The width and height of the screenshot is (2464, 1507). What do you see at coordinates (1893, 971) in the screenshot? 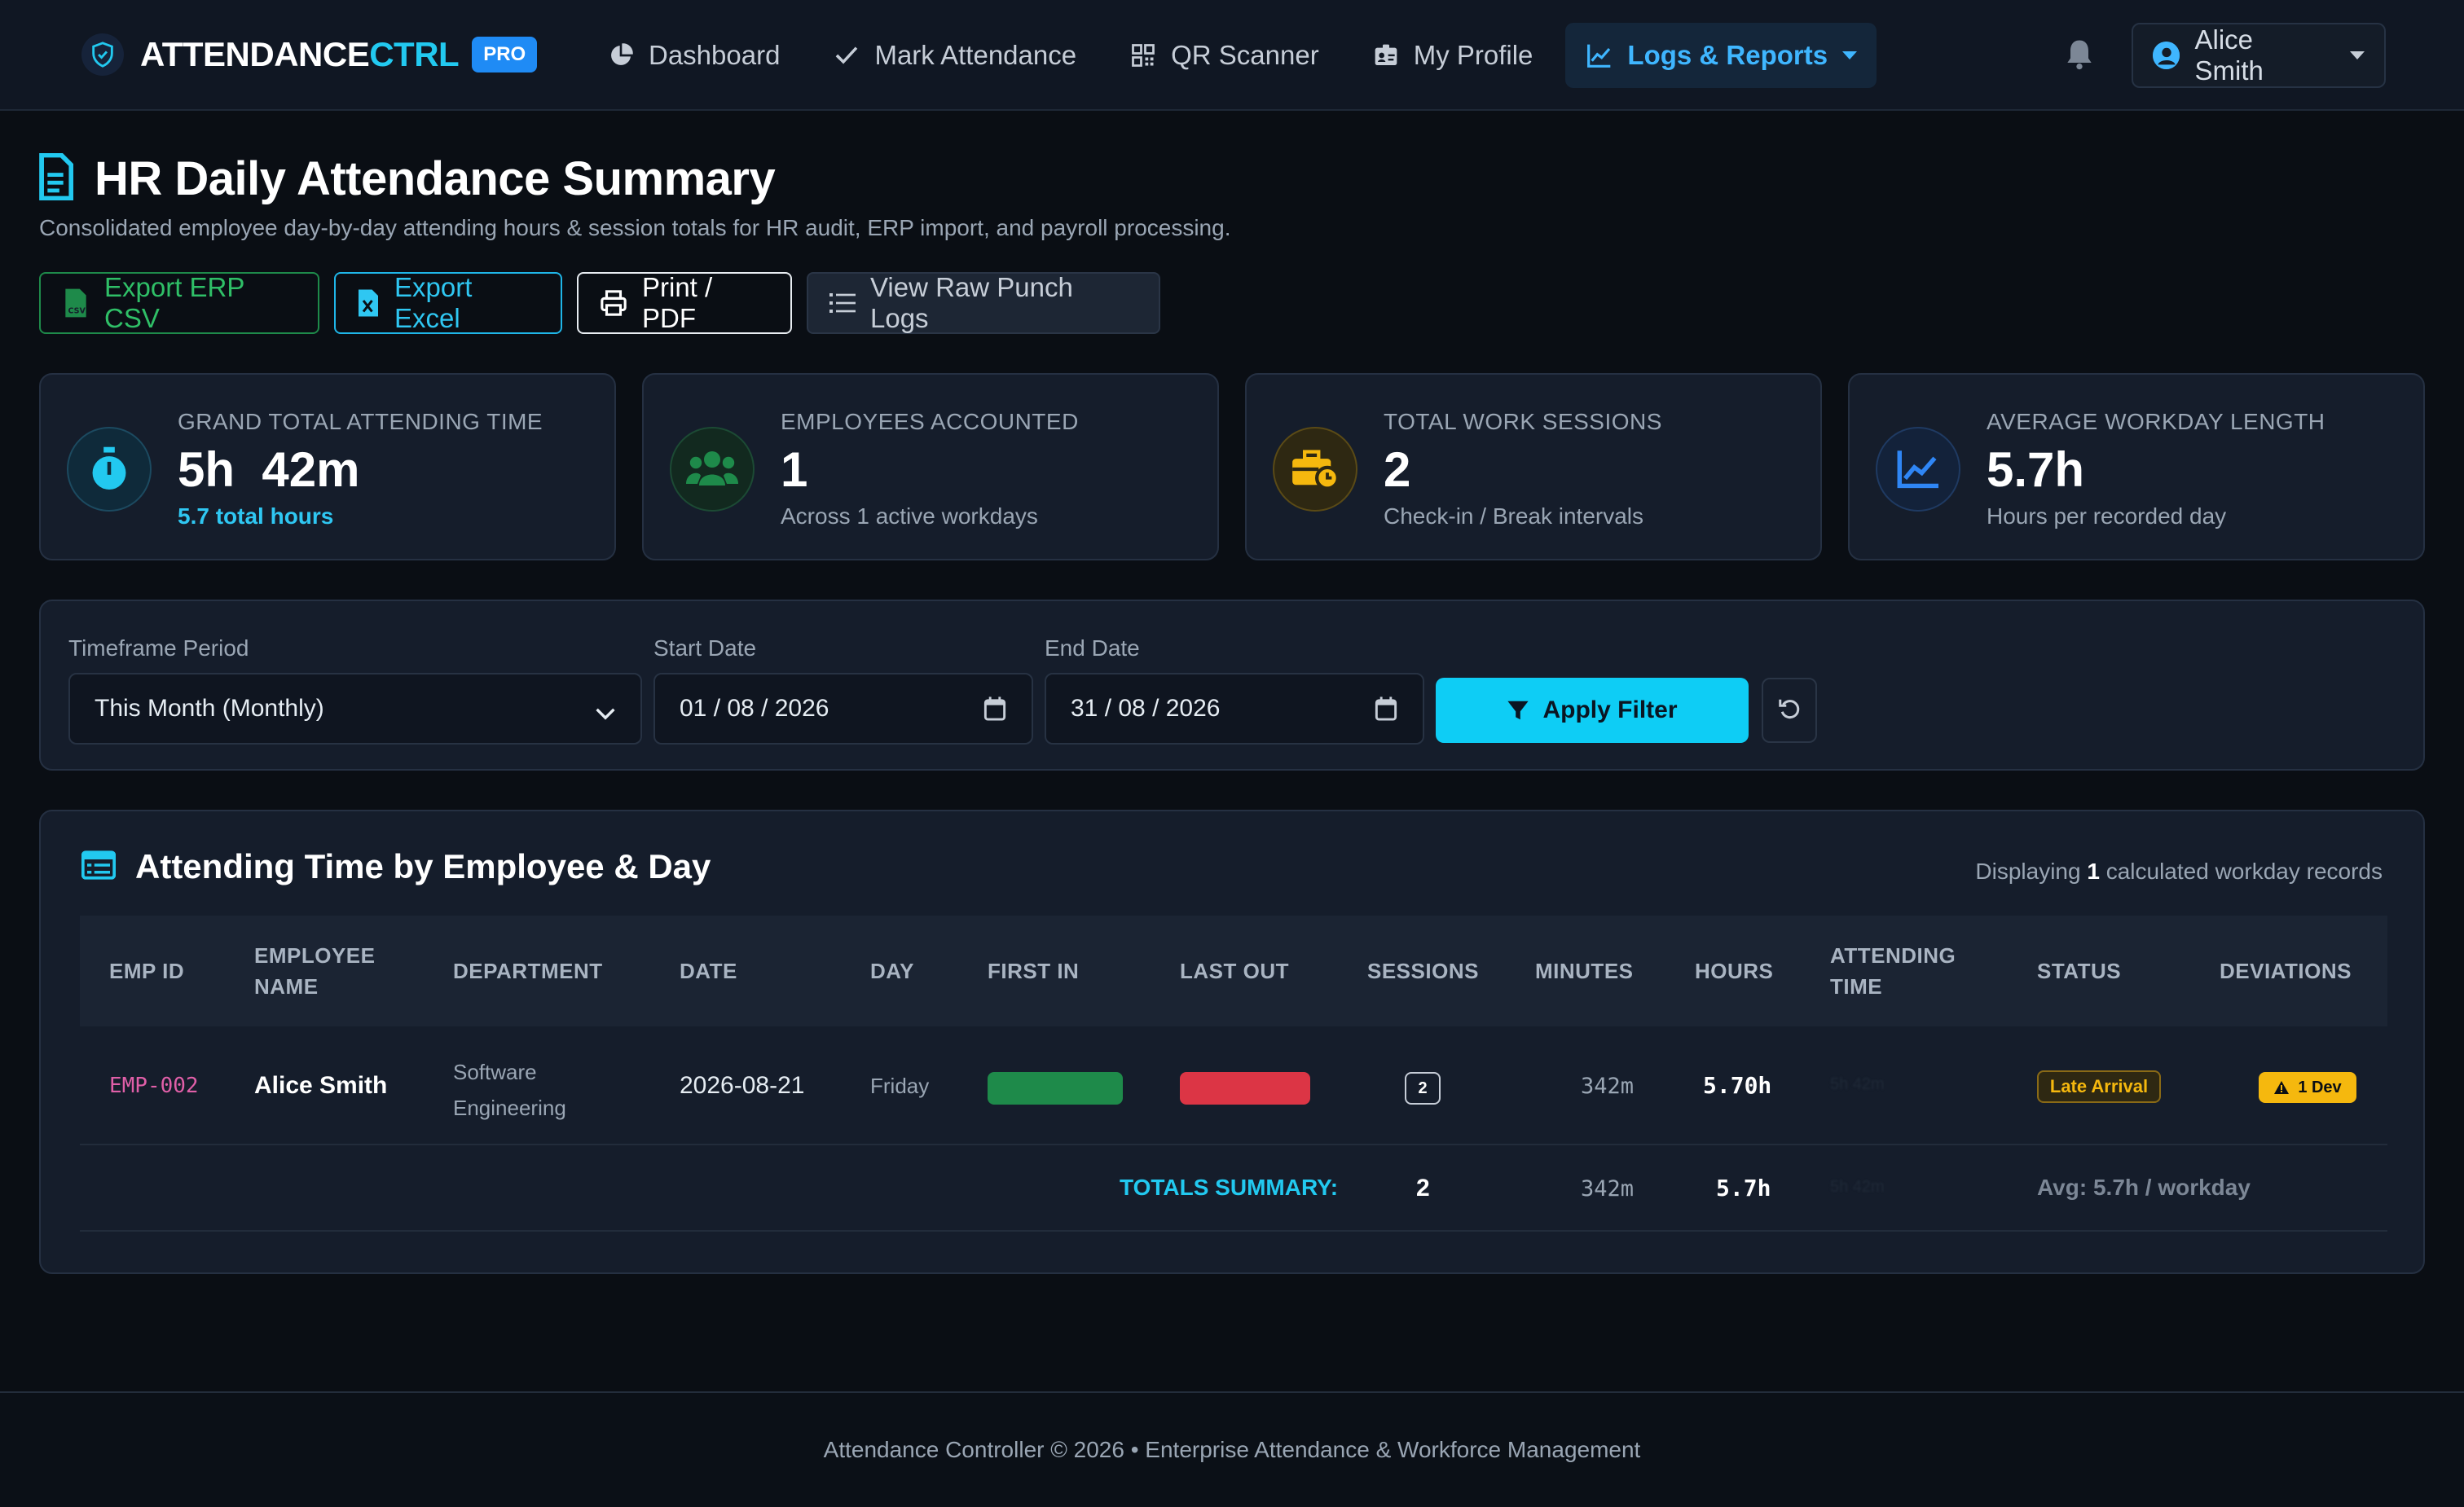
I see `col-attending-time: ATTENDING TIME` at bounding box center [1893, 971].